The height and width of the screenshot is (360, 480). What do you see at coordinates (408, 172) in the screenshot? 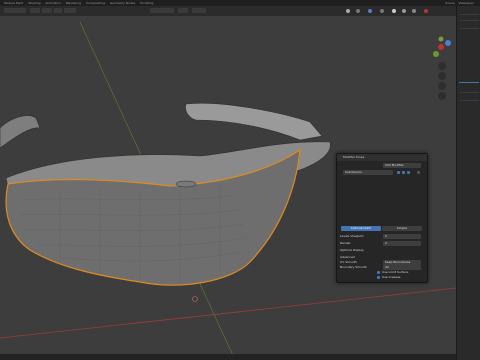
I see `render-visibility-icon` at bounding box center [408, 172].